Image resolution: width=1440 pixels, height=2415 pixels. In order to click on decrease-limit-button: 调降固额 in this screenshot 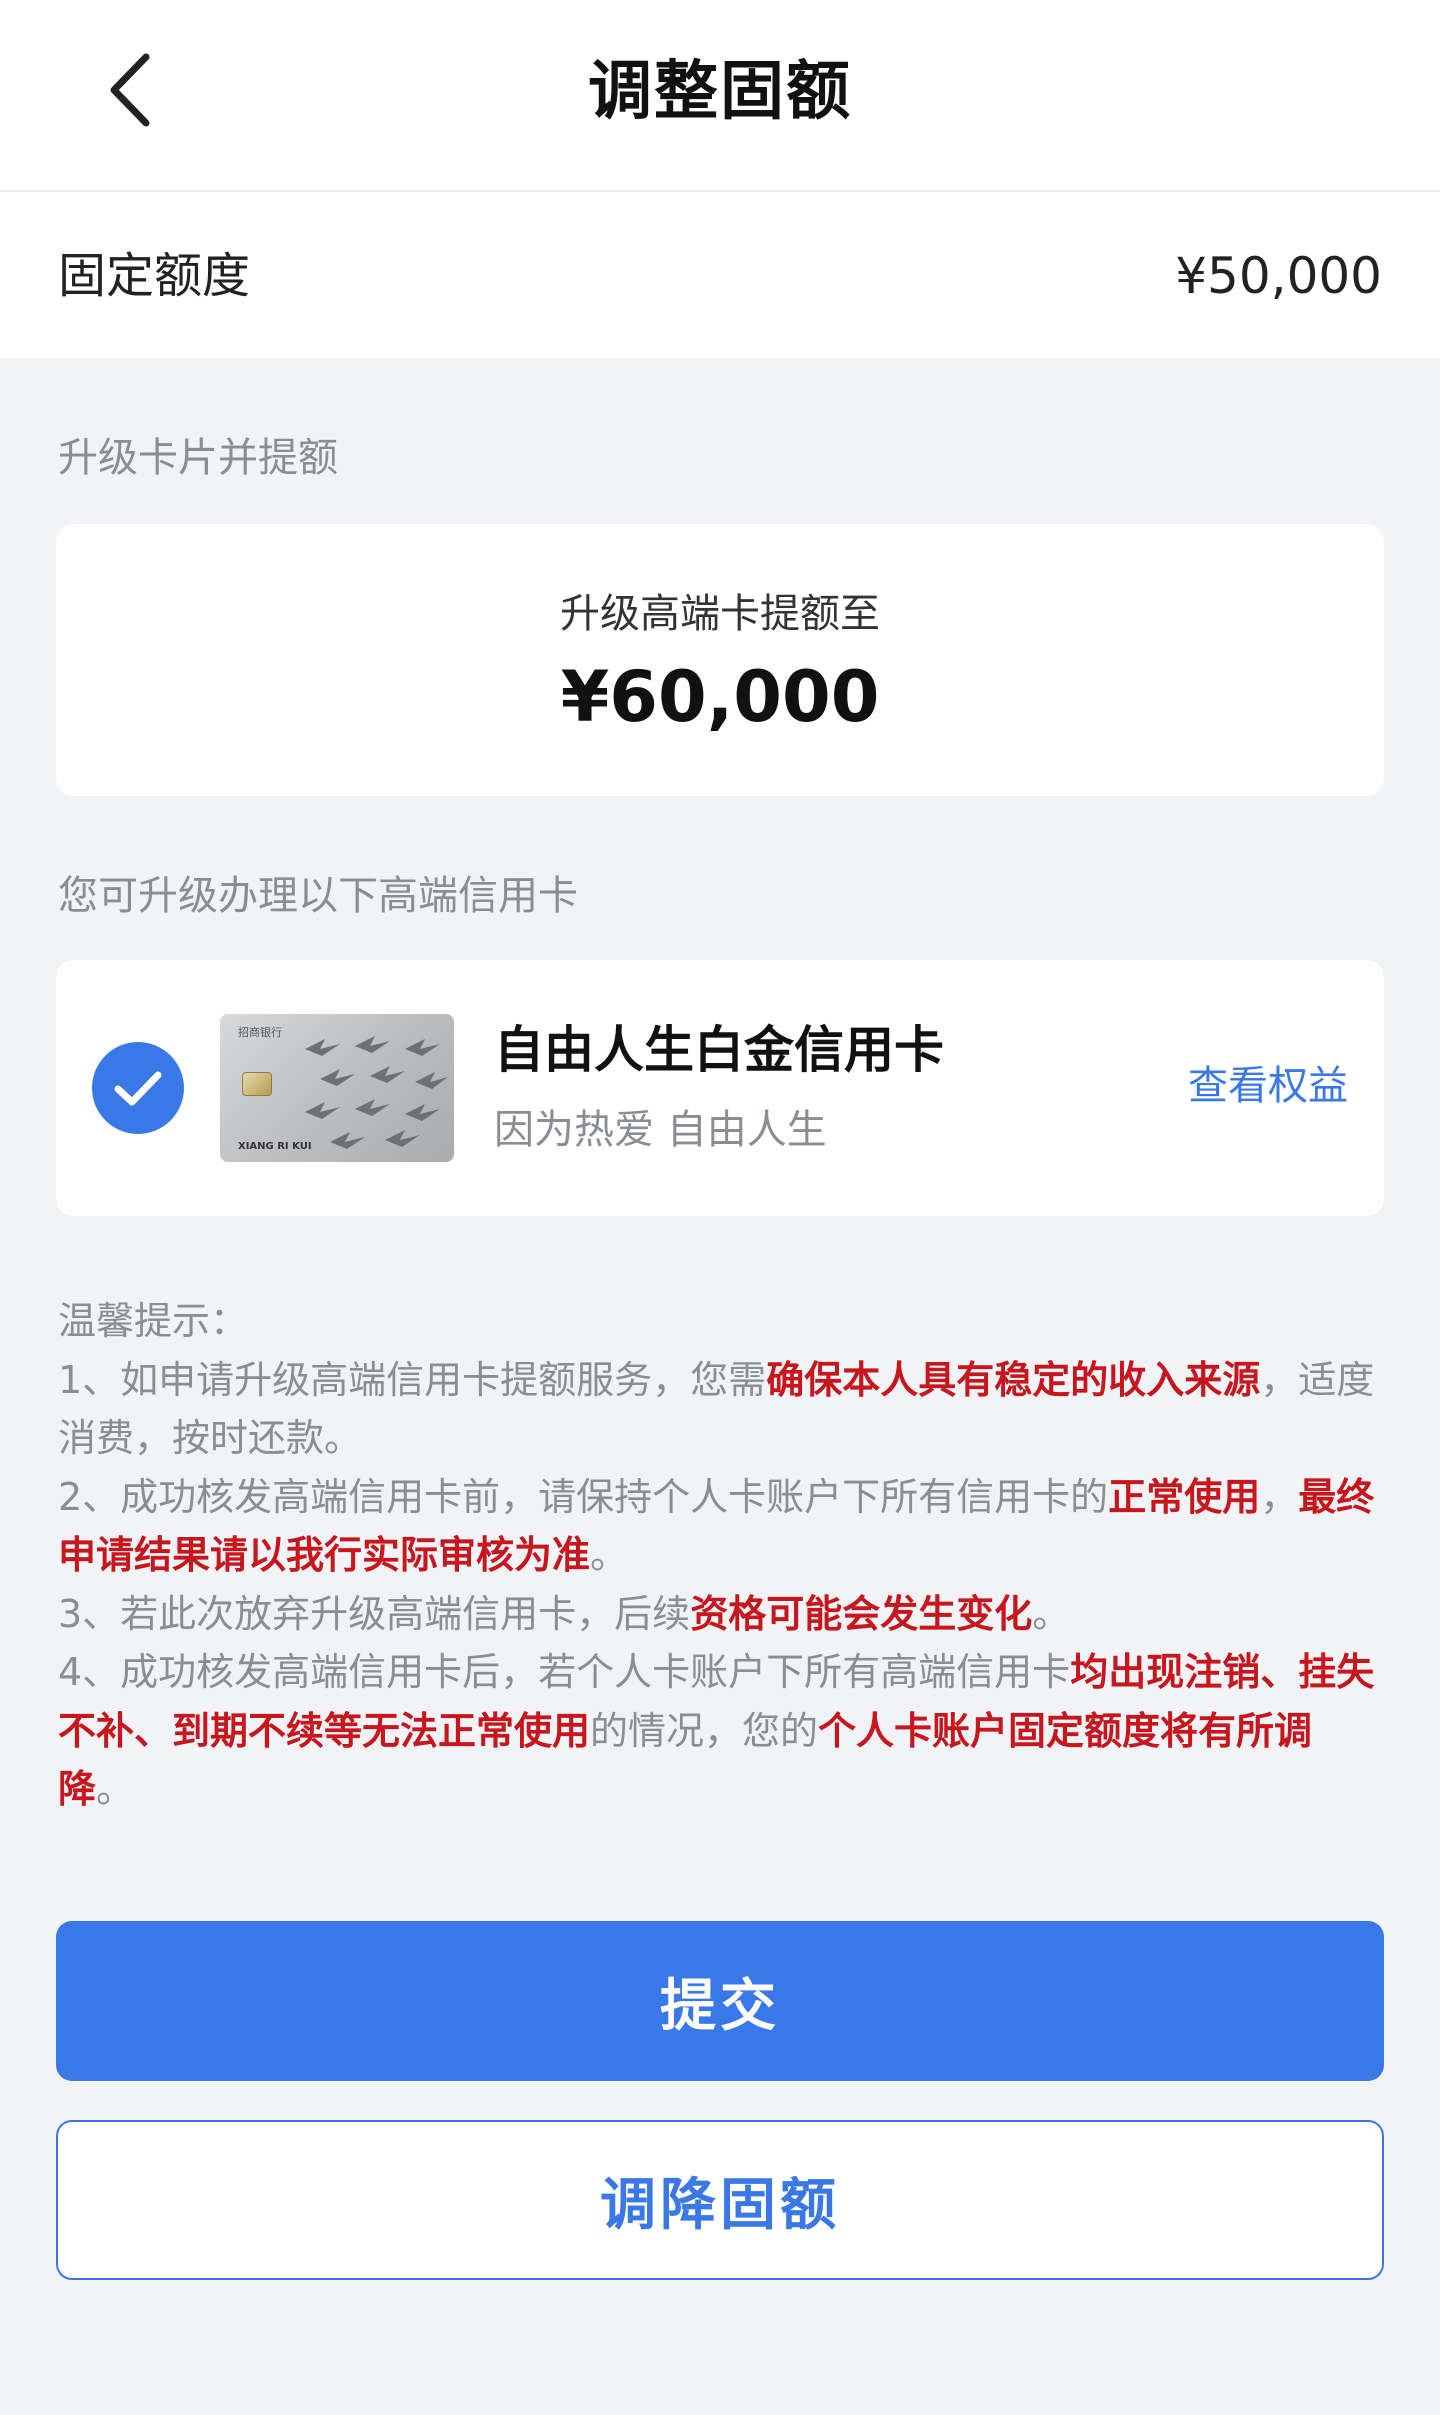, I will do `click(720, 2200)`.